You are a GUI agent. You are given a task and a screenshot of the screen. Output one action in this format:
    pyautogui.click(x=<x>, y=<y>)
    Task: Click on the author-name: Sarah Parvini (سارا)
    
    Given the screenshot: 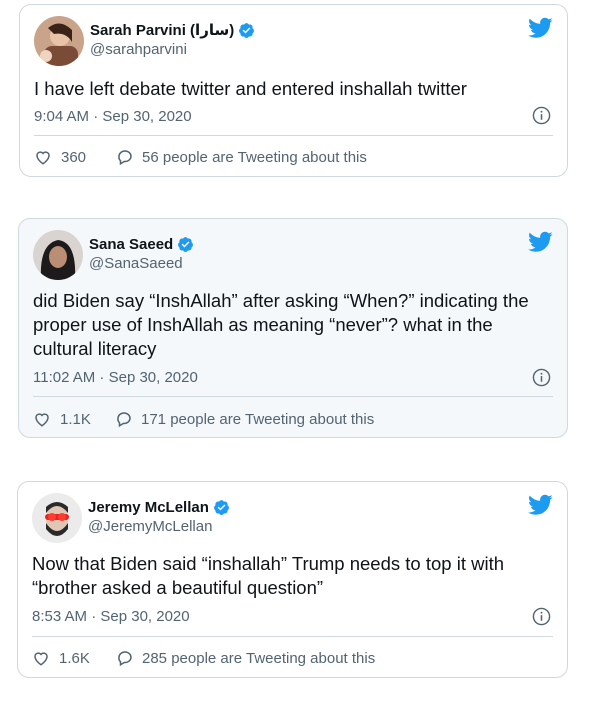 What is the action you would take?
    pyautogui.click(x=162, y=30)
    